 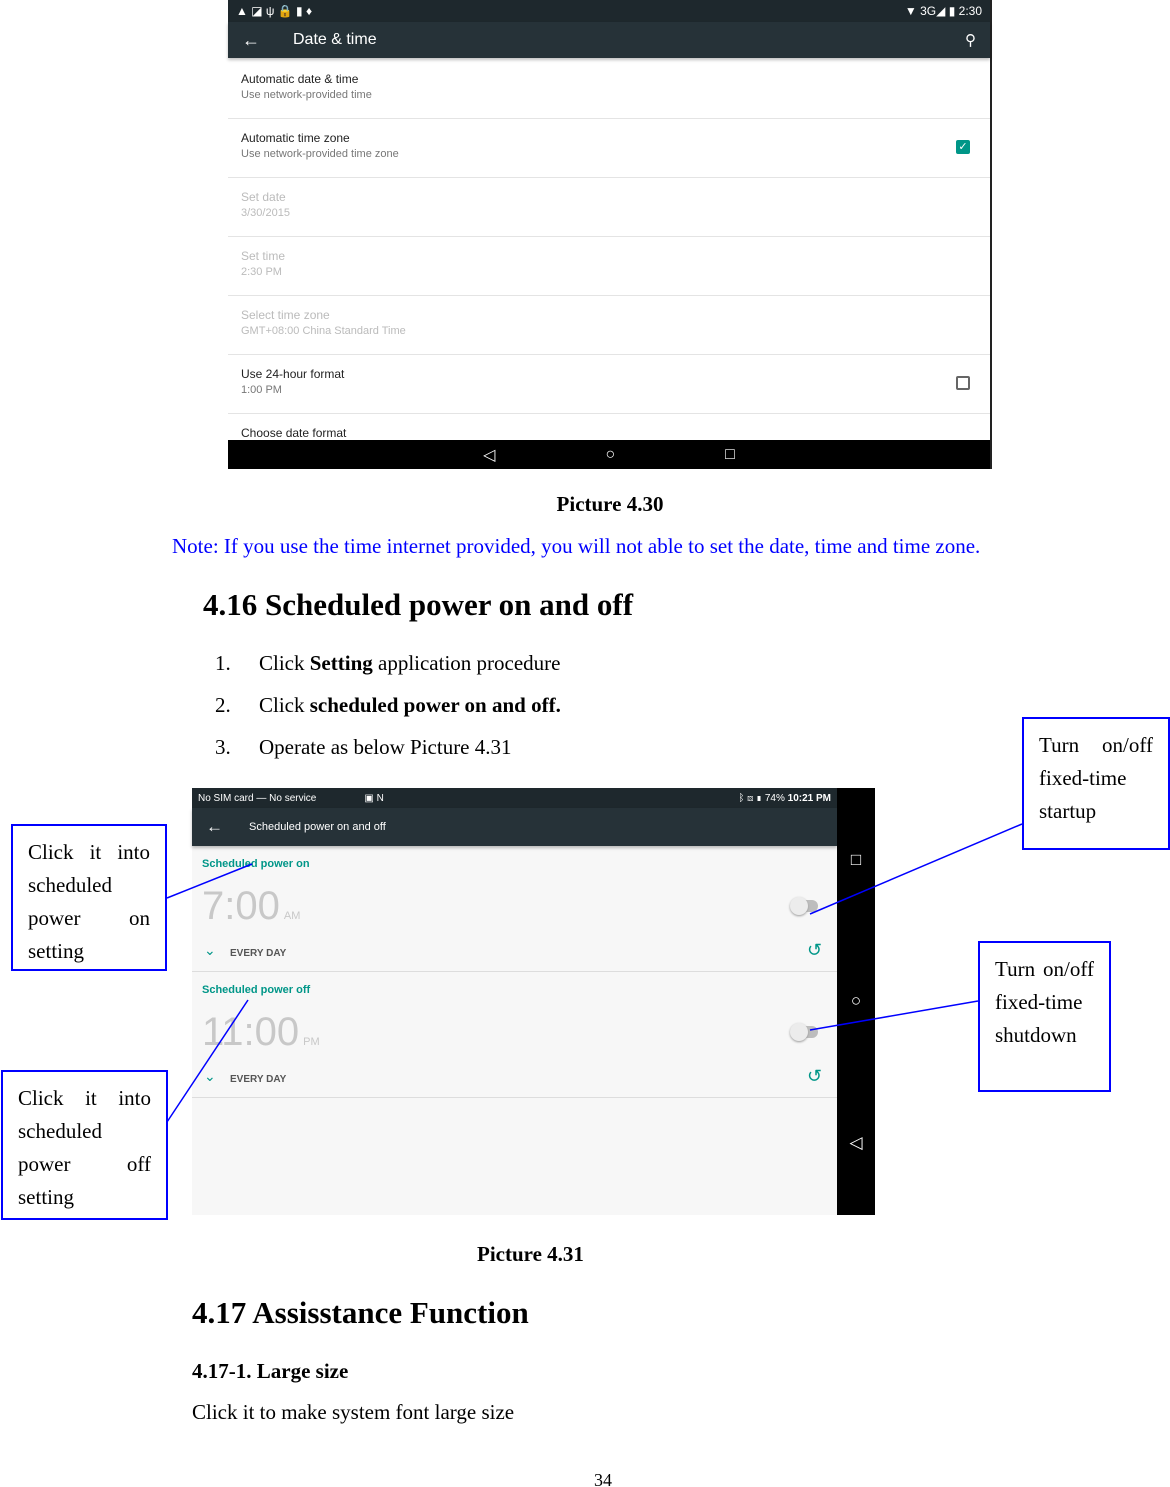 I want to click on subheading-large-size: 4.17-1. Large size, so click(x=270, y=1371).